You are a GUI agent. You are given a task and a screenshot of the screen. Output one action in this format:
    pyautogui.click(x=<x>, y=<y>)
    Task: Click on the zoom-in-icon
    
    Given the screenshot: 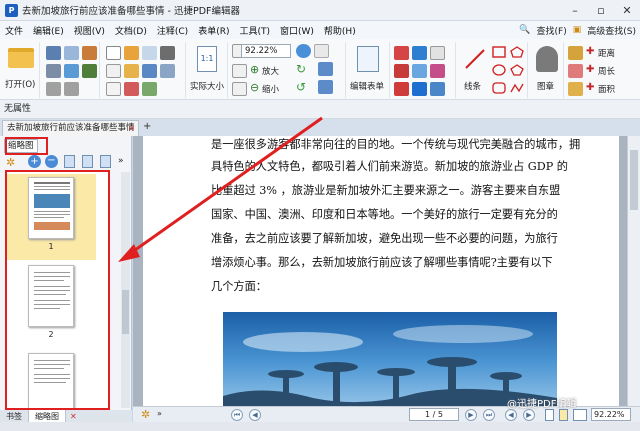 What is the action you would take?
    pyautogui.click(x=303, y=51)
    